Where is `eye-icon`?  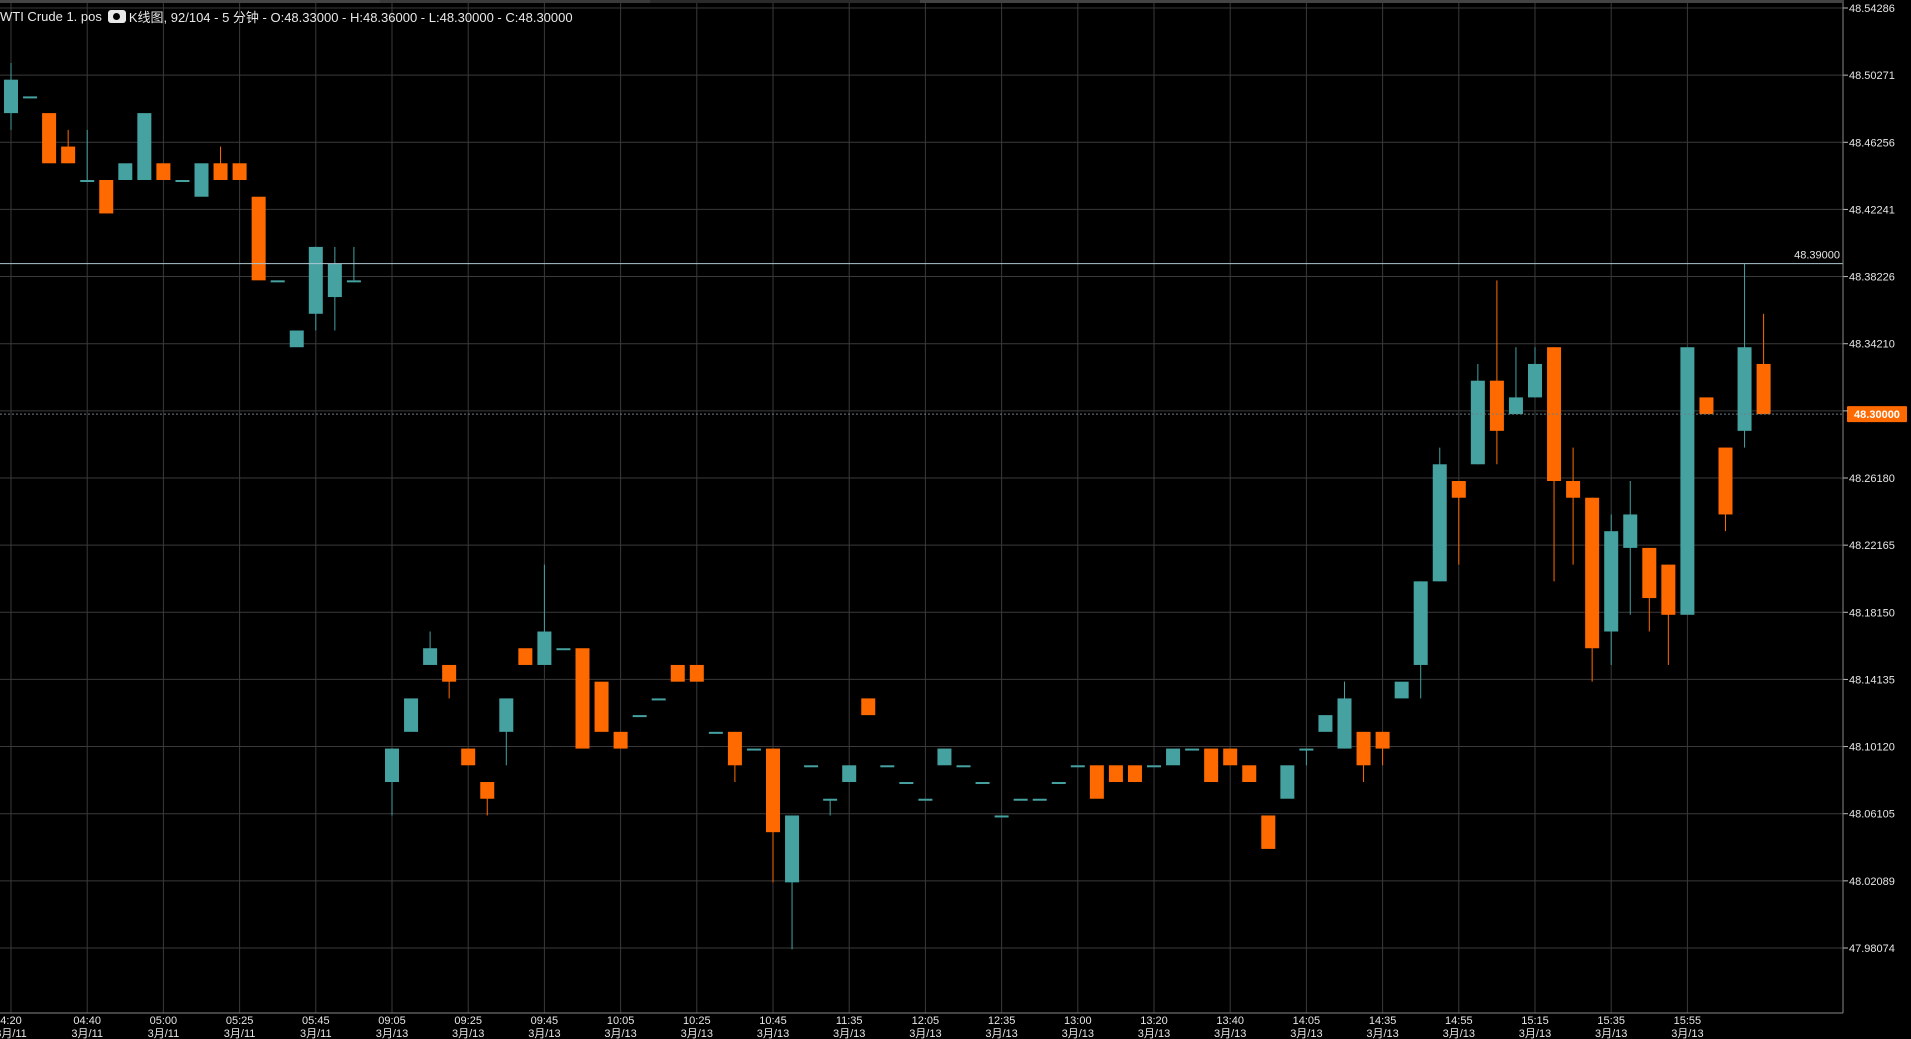
eye-icon is located at coordinates (116, 16).